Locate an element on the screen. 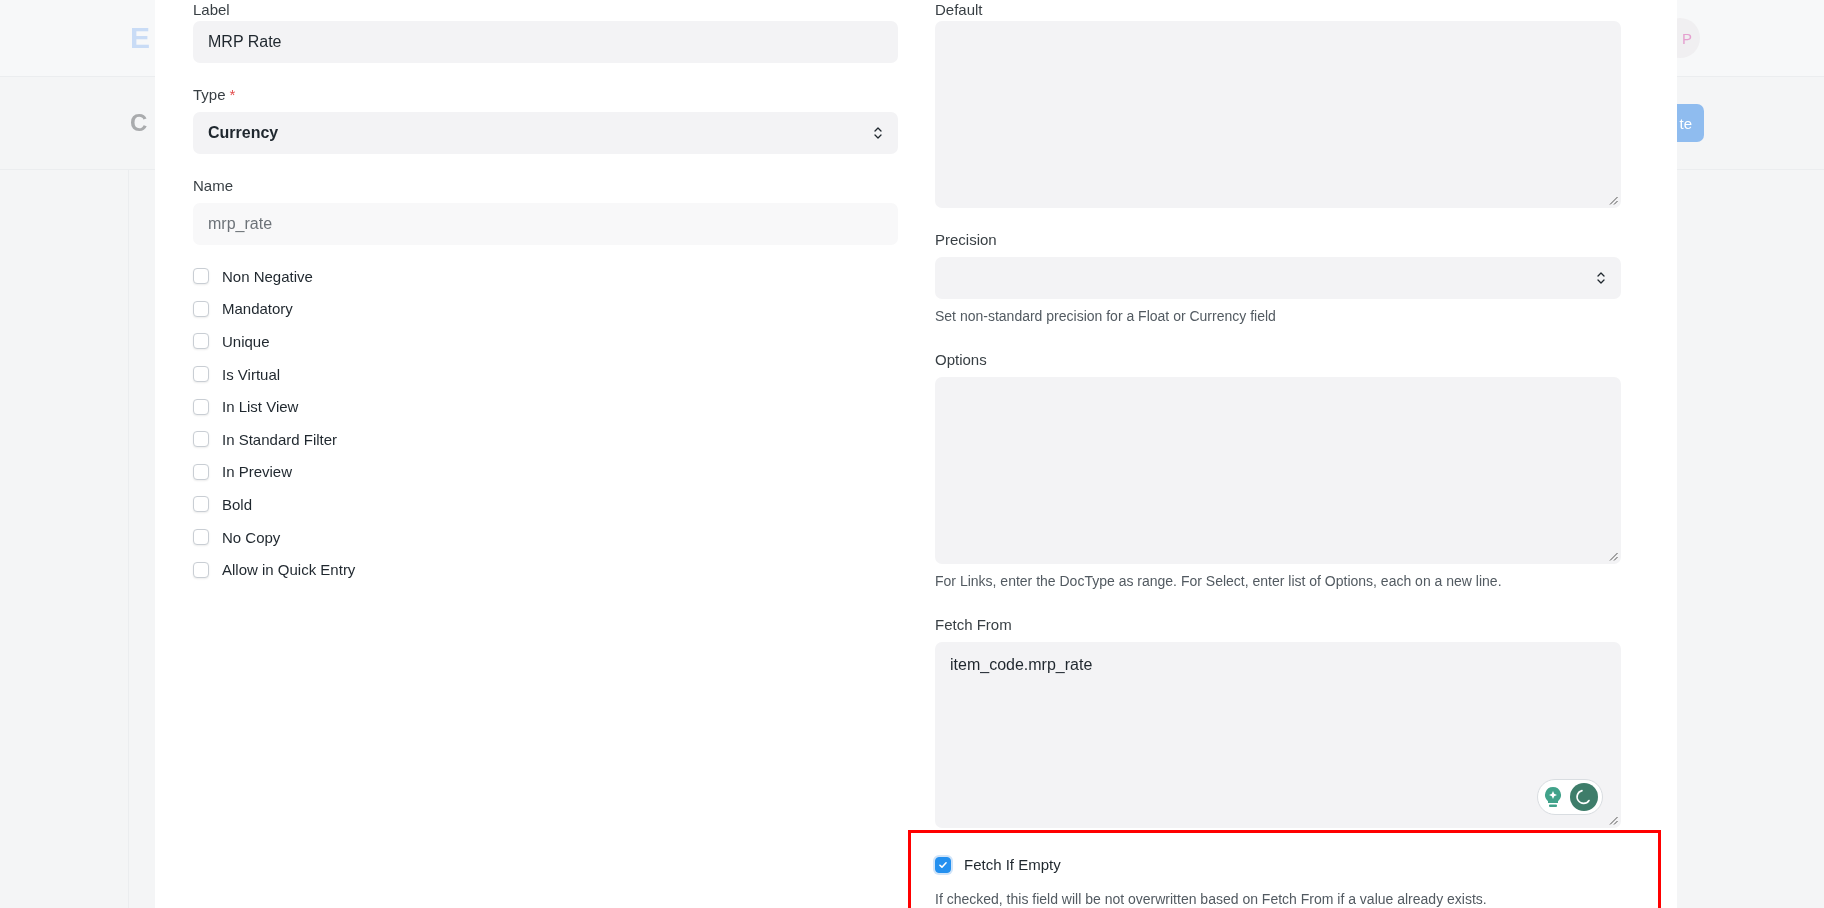 The width and height of the screenshot is (1824, 908). help-text: For Links, enter the DocType as range. For Select, enter list of Options, each on a new line. is located at coordinates (1219, 580).